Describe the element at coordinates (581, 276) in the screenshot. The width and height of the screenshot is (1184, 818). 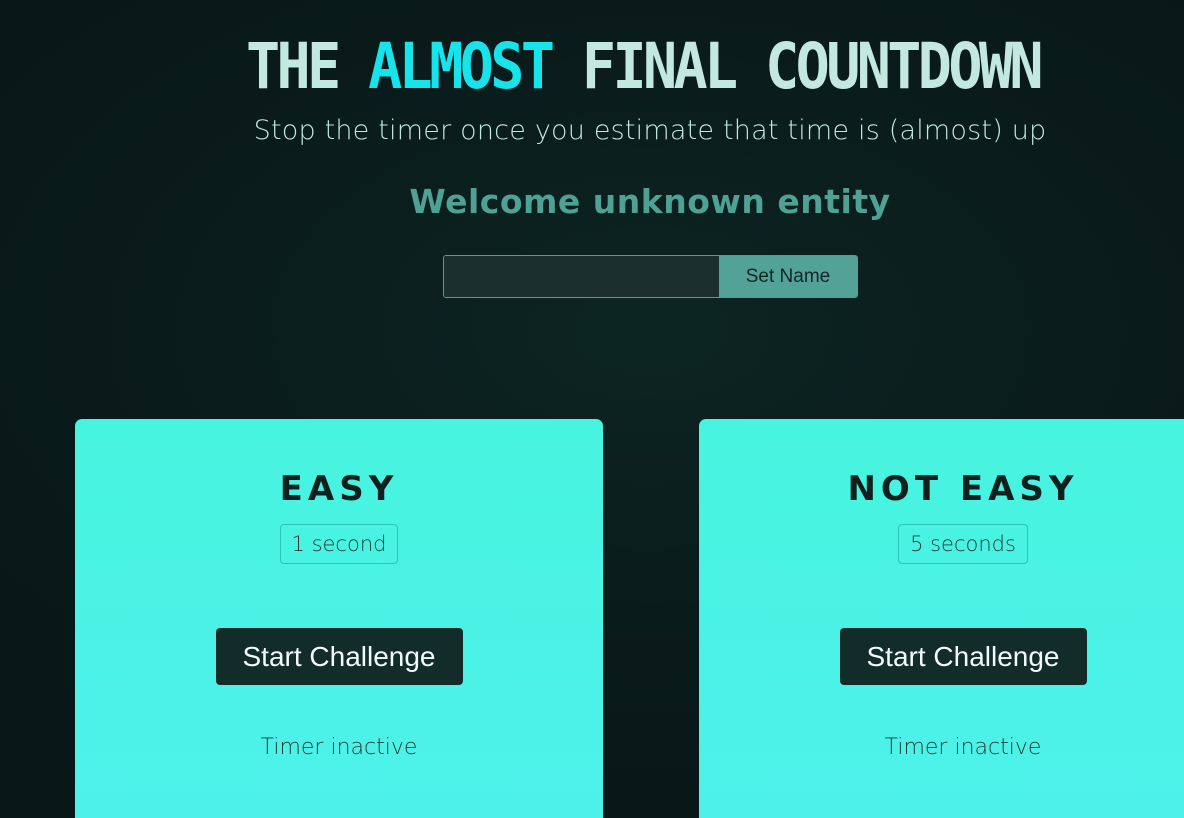
I see `name-input` at that location.